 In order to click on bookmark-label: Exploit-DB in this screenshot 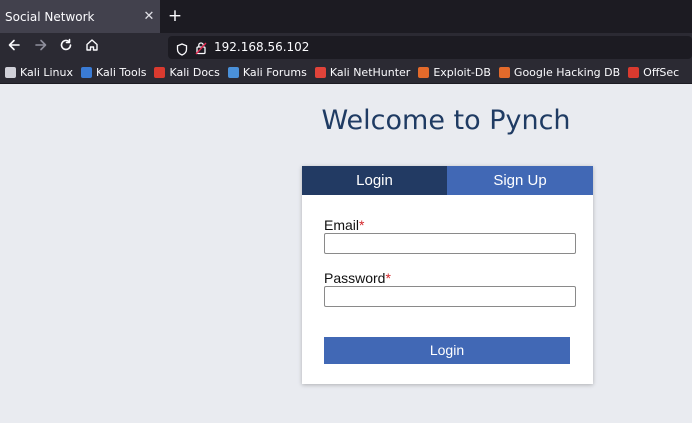, I will do `click(462, 72)`.